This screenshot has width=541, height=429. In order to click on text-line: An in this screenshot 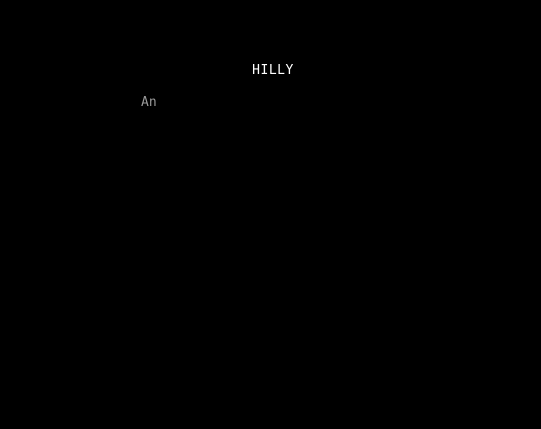, I will do `click(149, 102)`.